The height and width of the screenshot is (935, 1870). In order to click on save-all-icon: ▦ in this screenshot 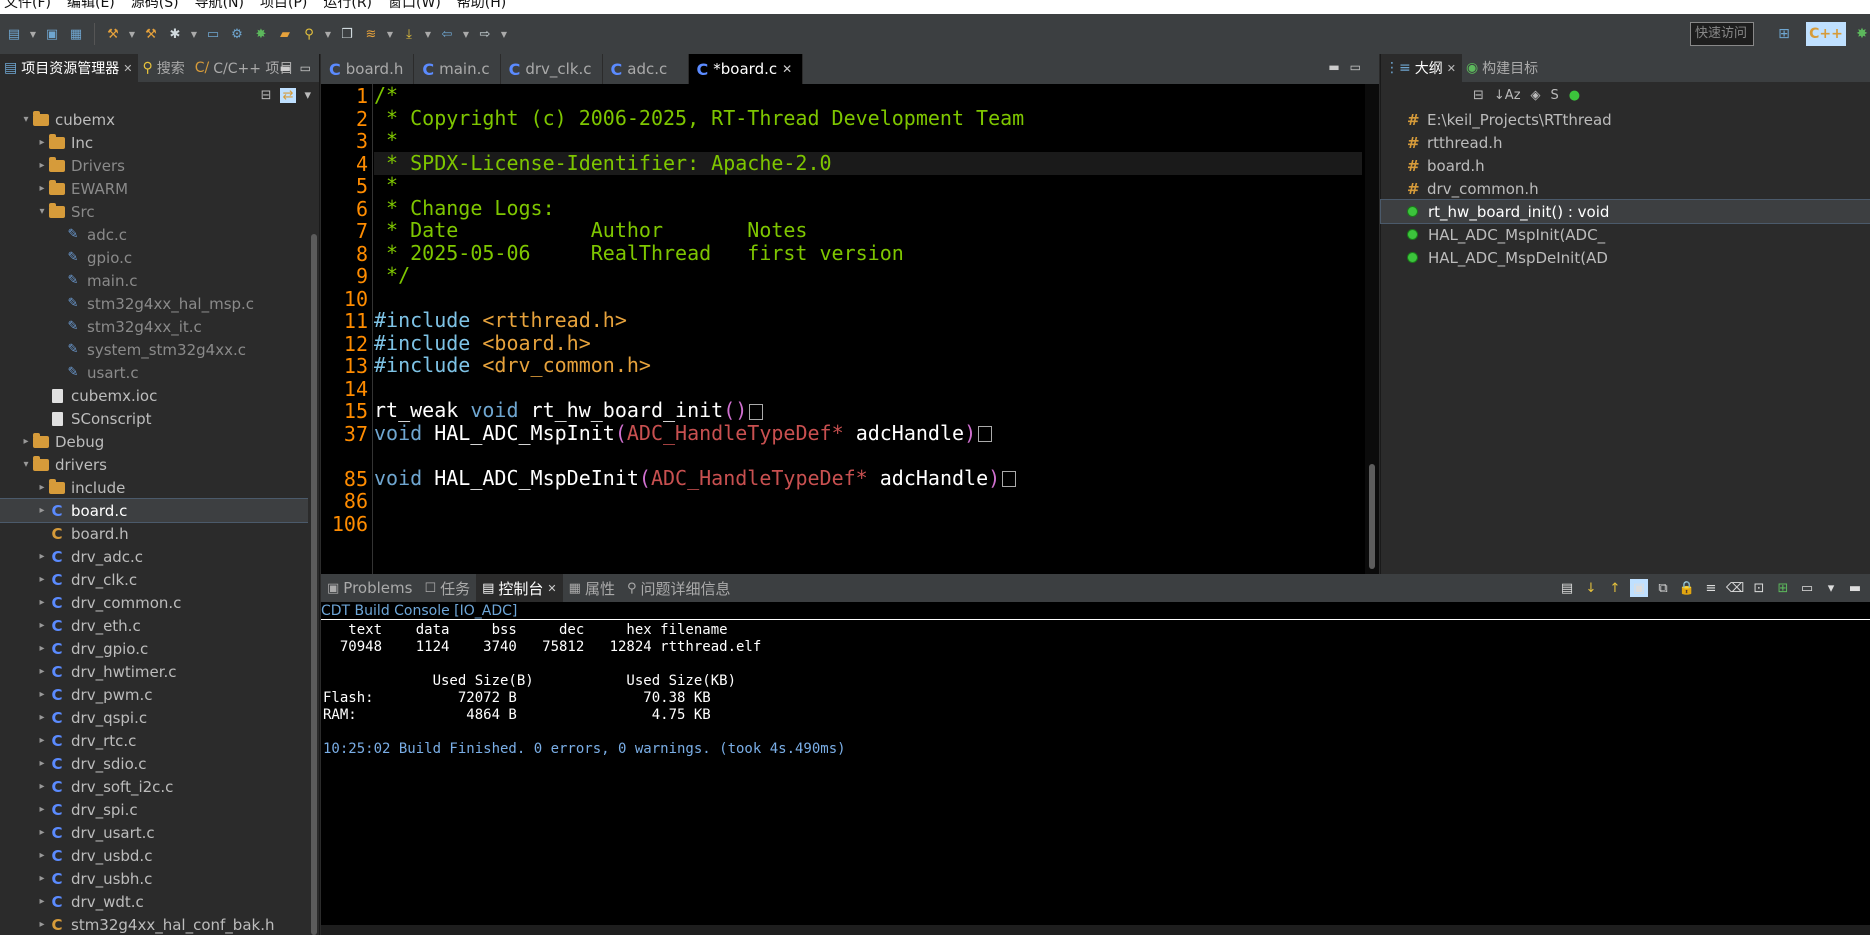, I will do `click(76, 34)`.